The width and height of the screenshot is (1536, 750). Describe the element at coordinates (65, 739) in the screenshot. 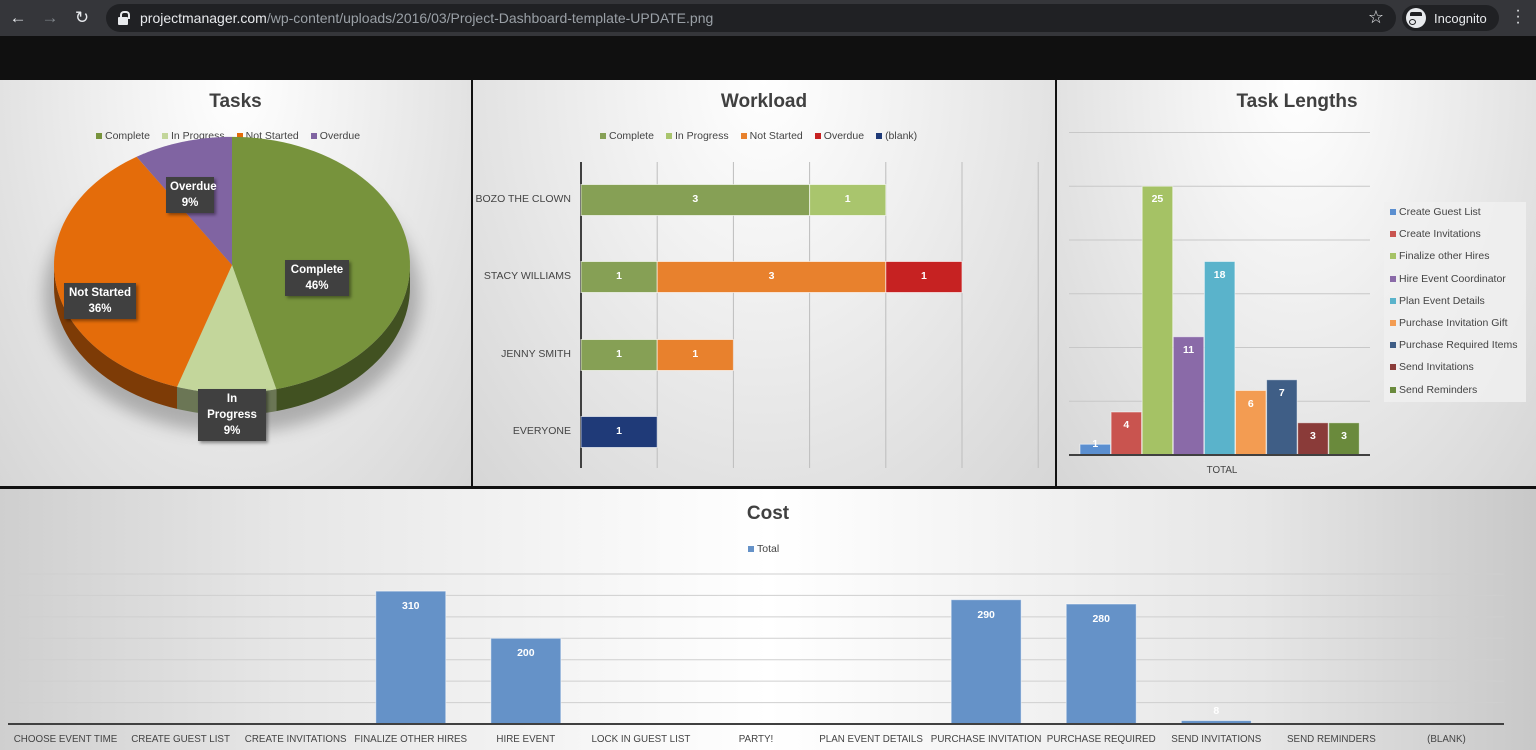

I see `cost-category-label: CHOOSE EVENT TIME` at that location.